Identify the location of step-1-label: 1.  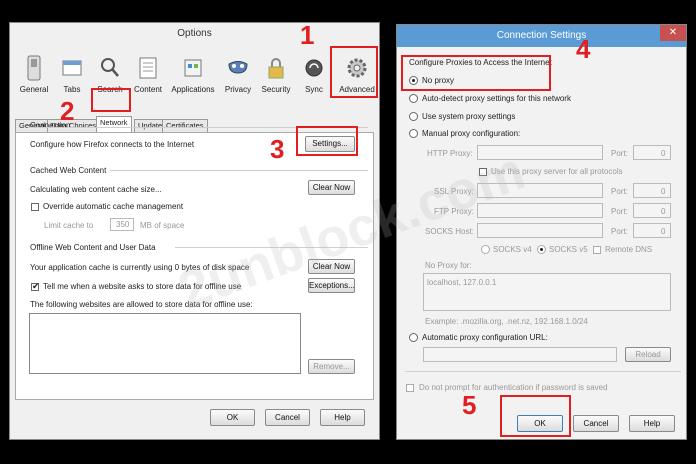
(307, 35).